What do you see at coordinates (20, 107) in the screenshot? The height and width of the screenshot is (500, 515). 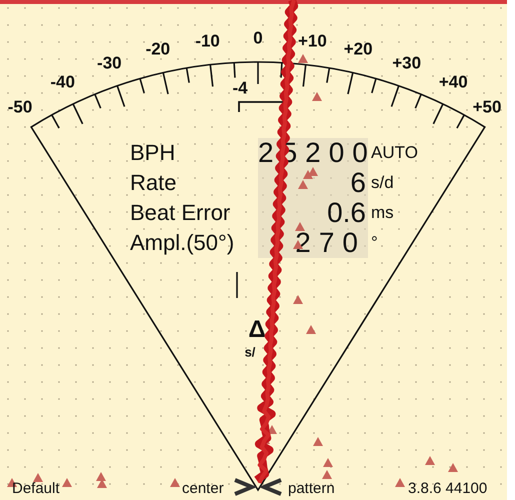 I see `scale-label: -50` at bounding box center [20, 107].